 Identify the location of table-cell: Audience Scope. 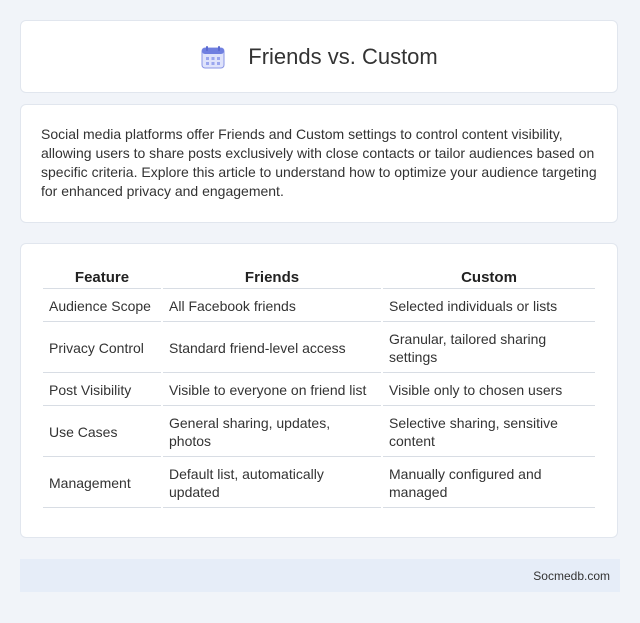
(102, 306).